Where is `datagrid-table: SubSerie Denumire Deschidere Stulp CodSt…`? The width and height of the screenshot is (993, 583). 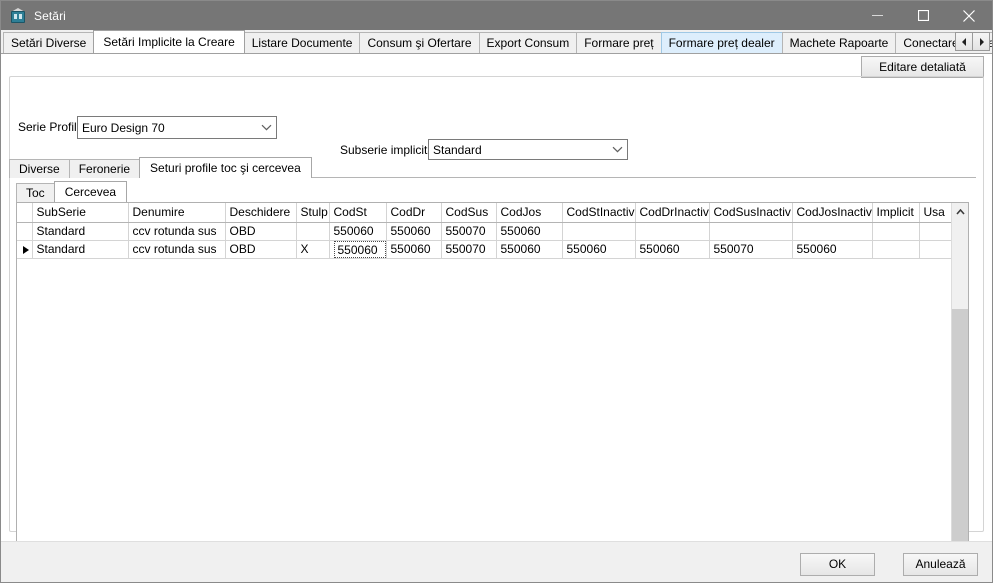
datagrid-table: SubSerie Denumire Deschidere Stulp CodSt… is located at coordinates (484, 231).